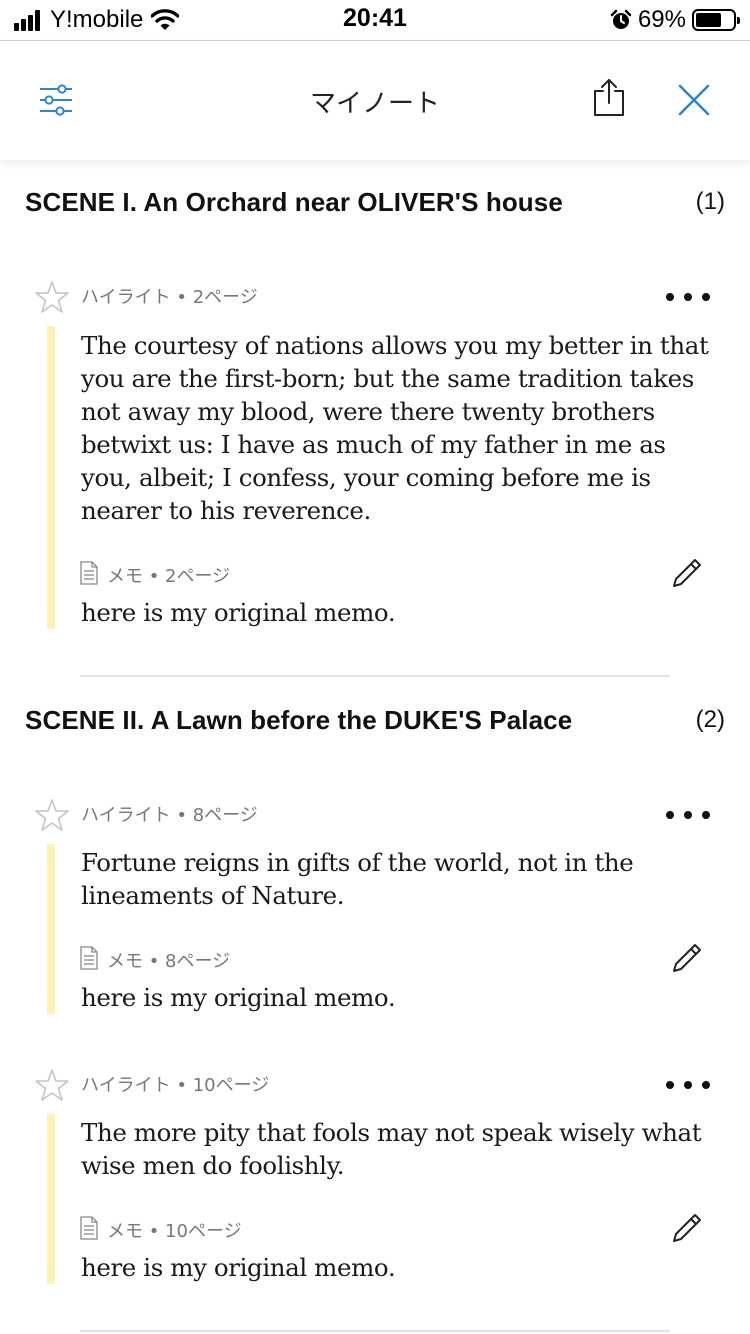  I want to click on top-nav-bar: マイノート, so click(375, 100).